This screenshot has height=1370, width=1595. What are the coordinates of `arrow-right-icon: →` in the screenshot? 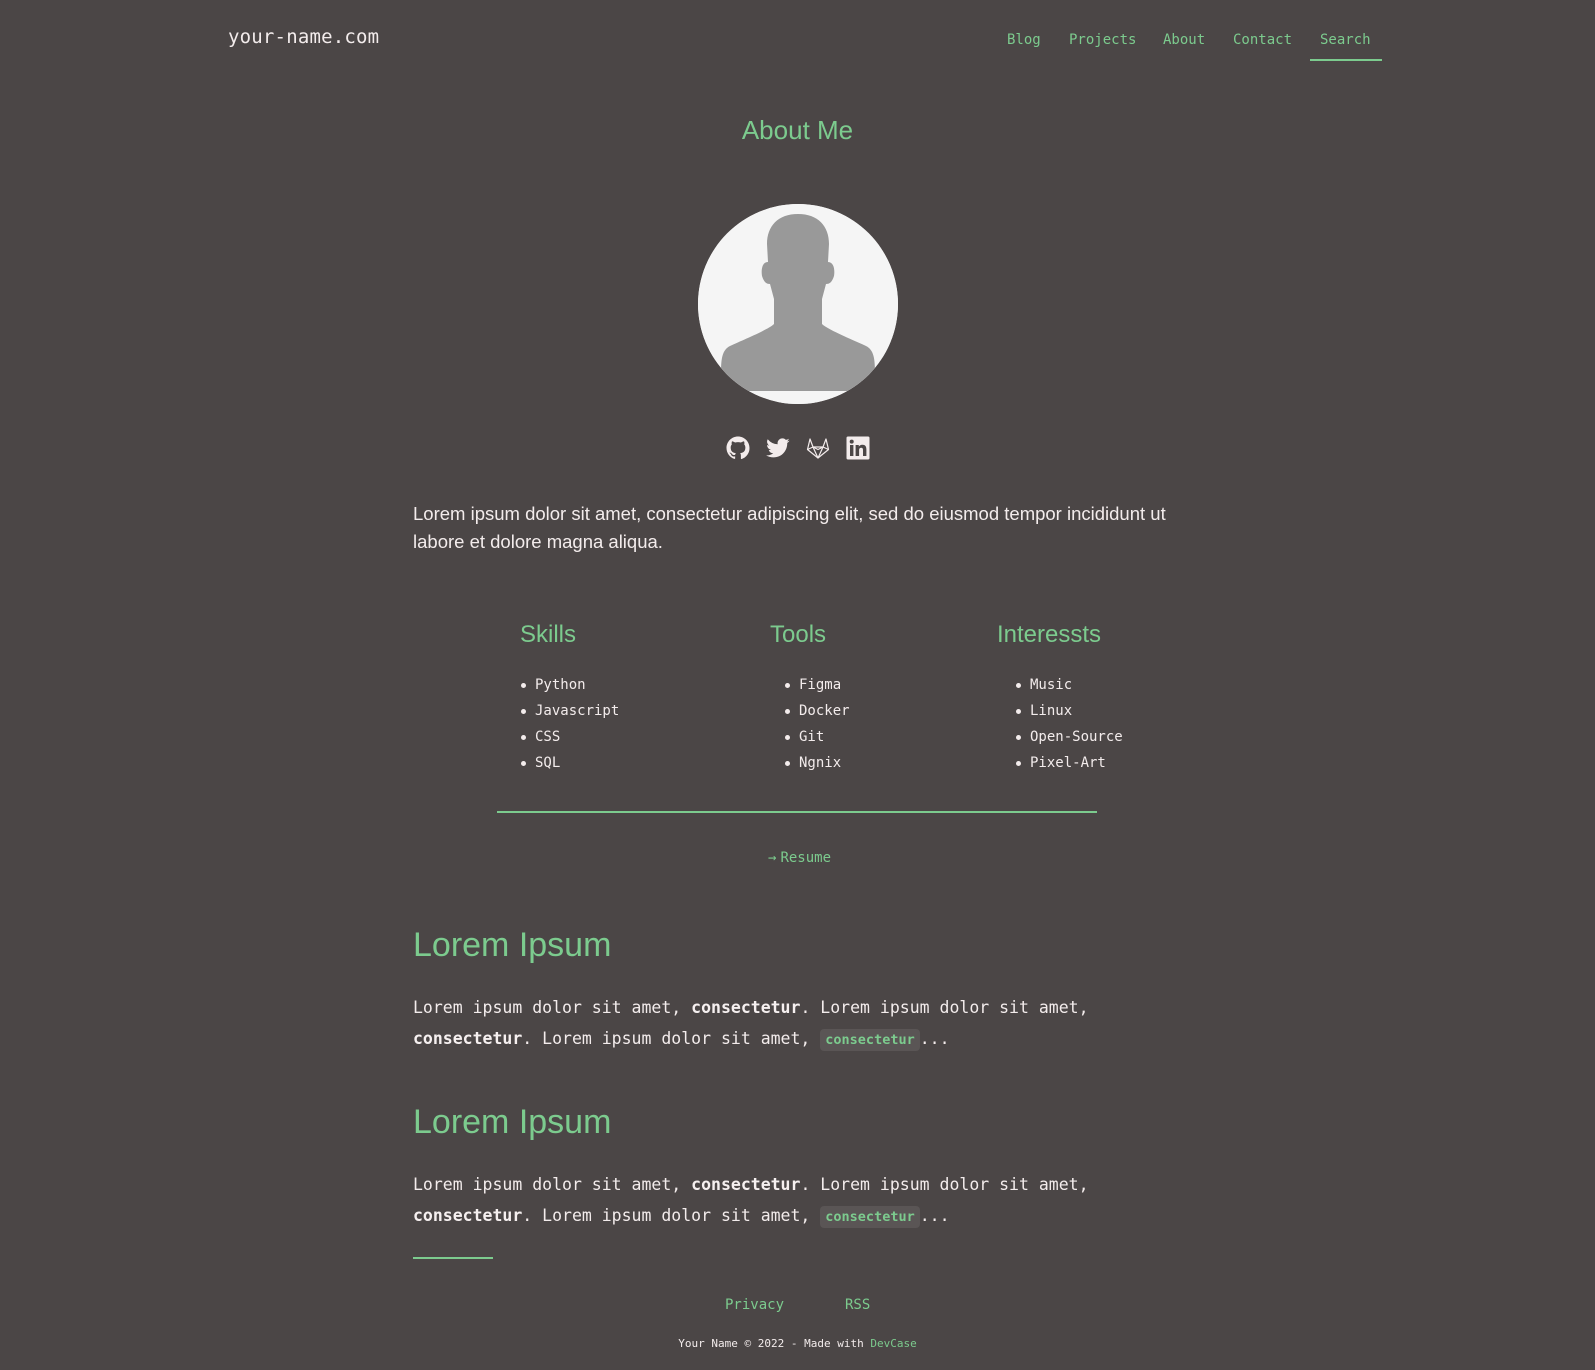 It's located at (772, 858).